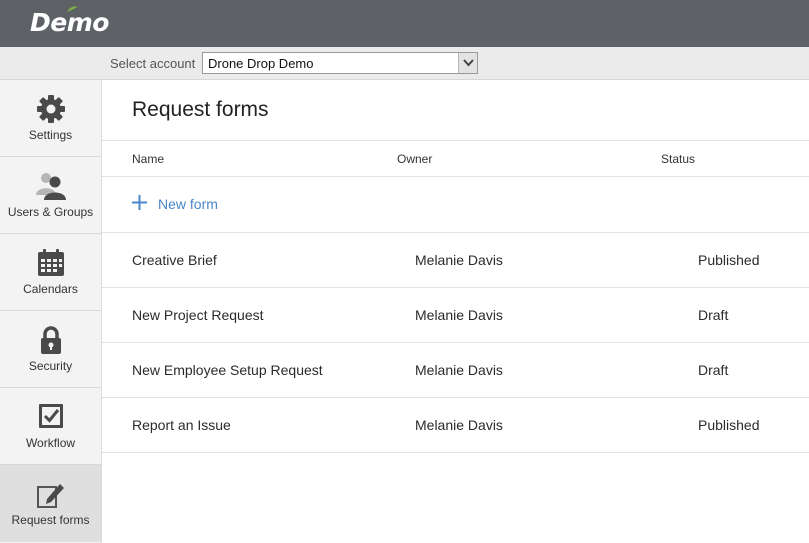 This screenshot has width=809, height=543. Describe the element at coordinates (153, 63) in the screenshot. I see `account-label: Select account` at that location.